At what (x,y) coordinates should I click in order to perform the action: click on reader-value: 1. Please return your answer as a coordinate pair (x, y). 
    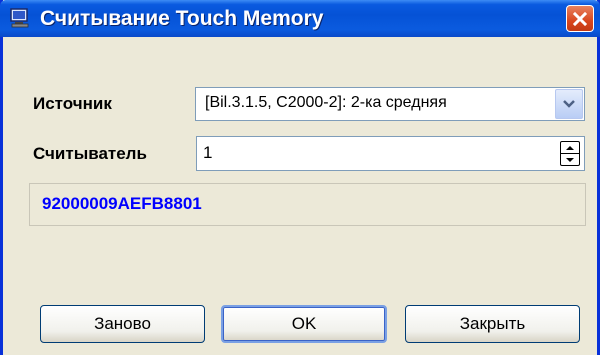
    Looking at the image, I should click on (208, 152).